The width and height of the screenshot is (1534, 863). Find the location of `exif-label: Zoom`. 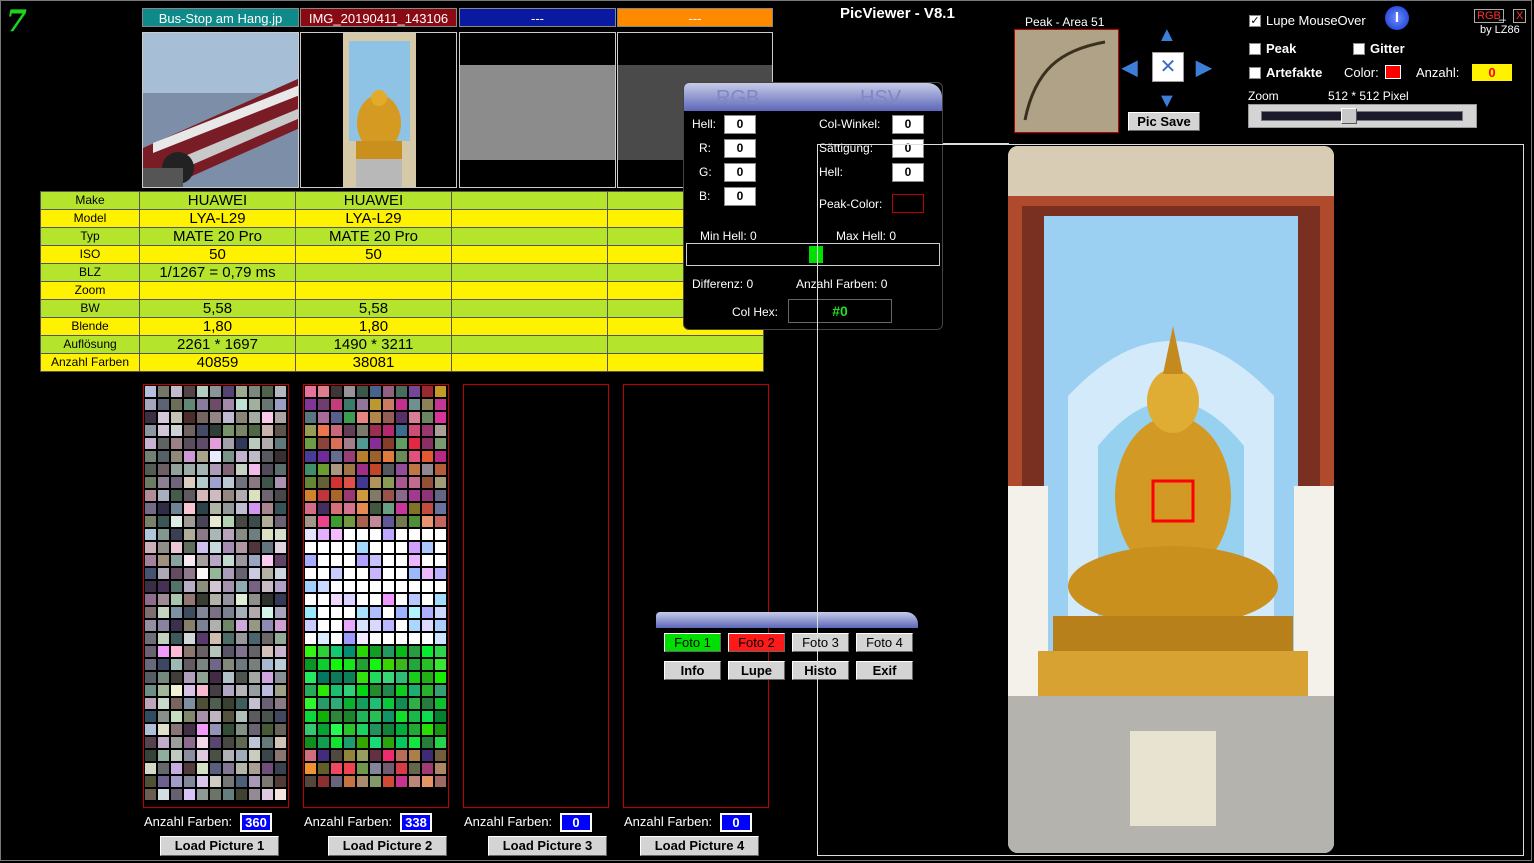

exif-label: Zoom is located at coordinates (90, 290).